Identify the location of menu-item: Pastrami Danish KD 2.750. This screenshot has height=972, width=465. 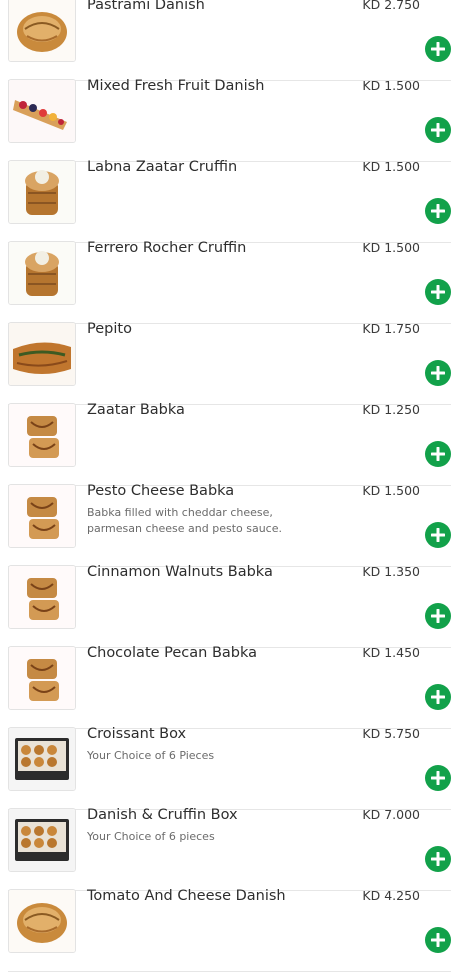
(232, 40).